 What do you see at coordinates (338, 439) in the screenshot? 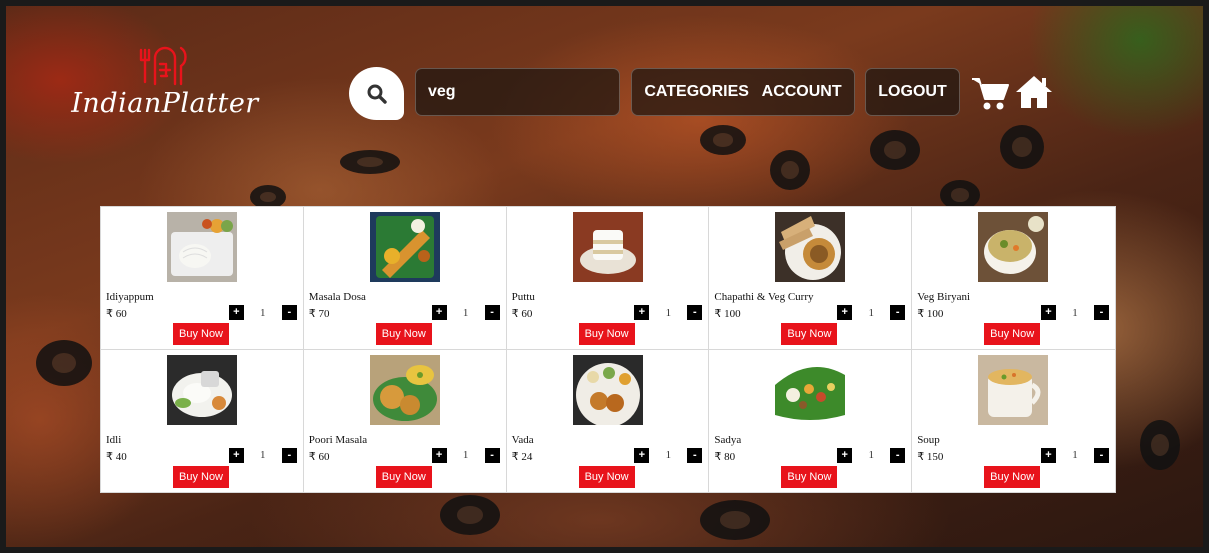
I see `product-name: Poori Masala` at bounding box center [338, 439].